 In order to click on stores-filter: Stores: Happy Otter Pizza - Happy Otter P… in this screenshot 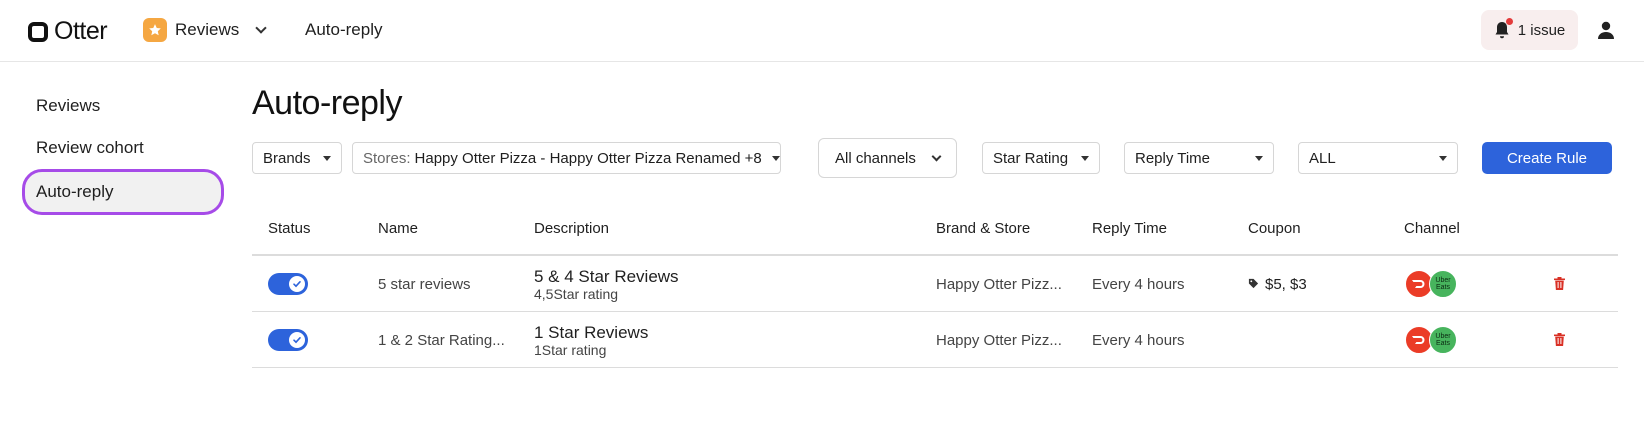, I will do `click(566, 158)`.